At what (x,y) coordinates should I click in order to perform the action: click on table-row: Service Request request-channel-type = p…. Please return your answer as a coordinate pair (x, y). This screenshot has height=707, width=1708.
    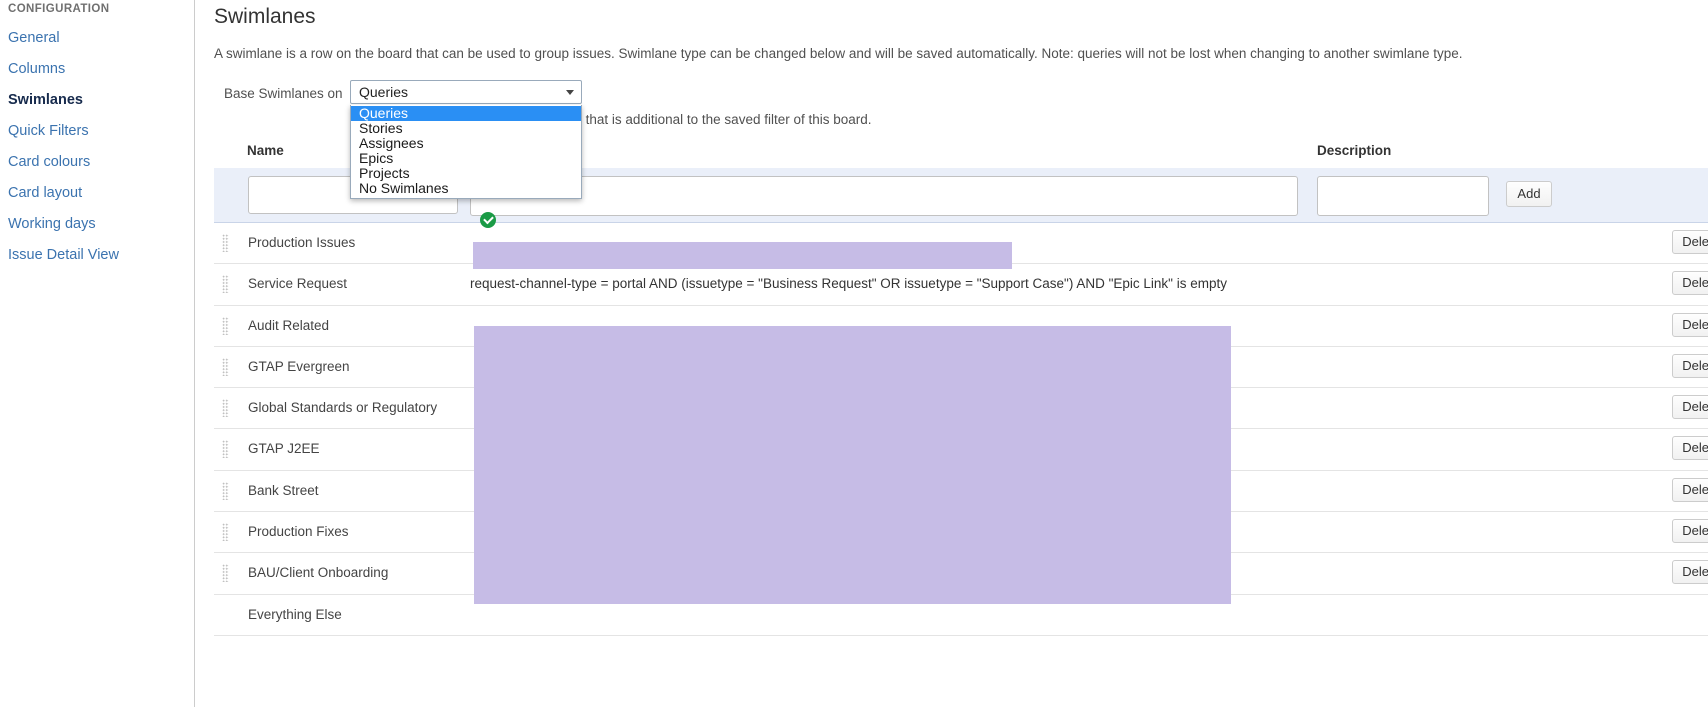
    Looking at the image, I should click on (961, 285).